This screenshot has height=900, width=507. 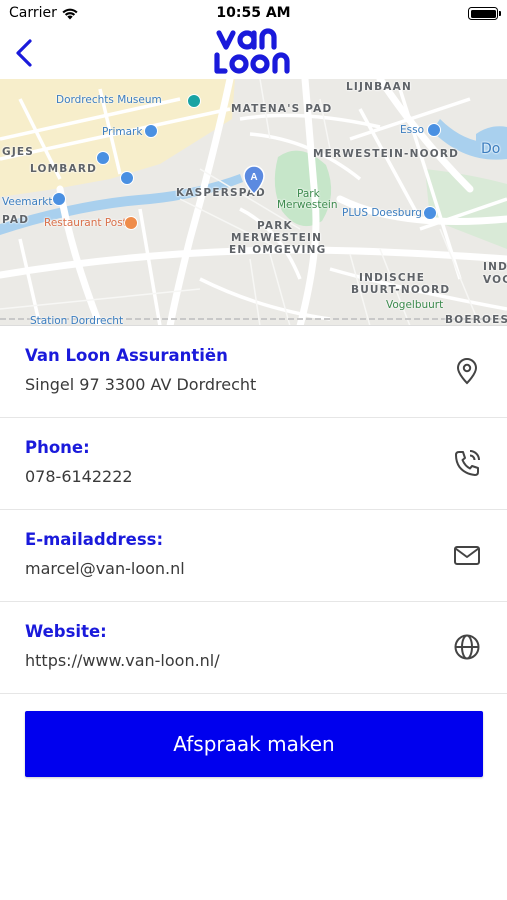 What do you see at coordinates (275, 226) in the screenshot?
I see `map-street-label: PARK` at bounding box center [275, 226].